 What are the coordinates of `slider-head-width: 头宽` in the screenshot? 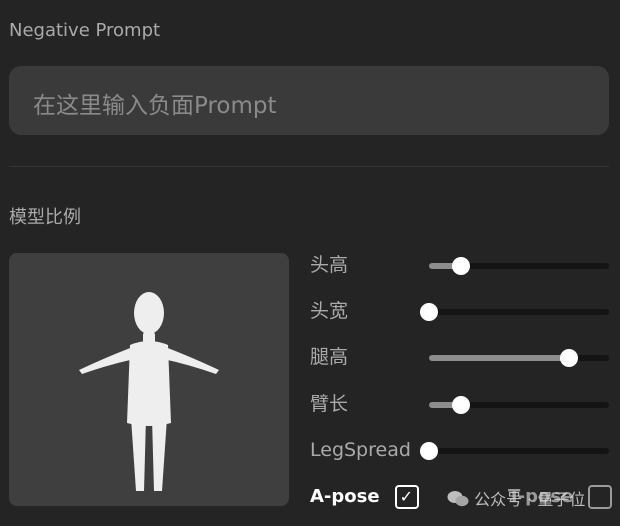 It's located at (460, 311).